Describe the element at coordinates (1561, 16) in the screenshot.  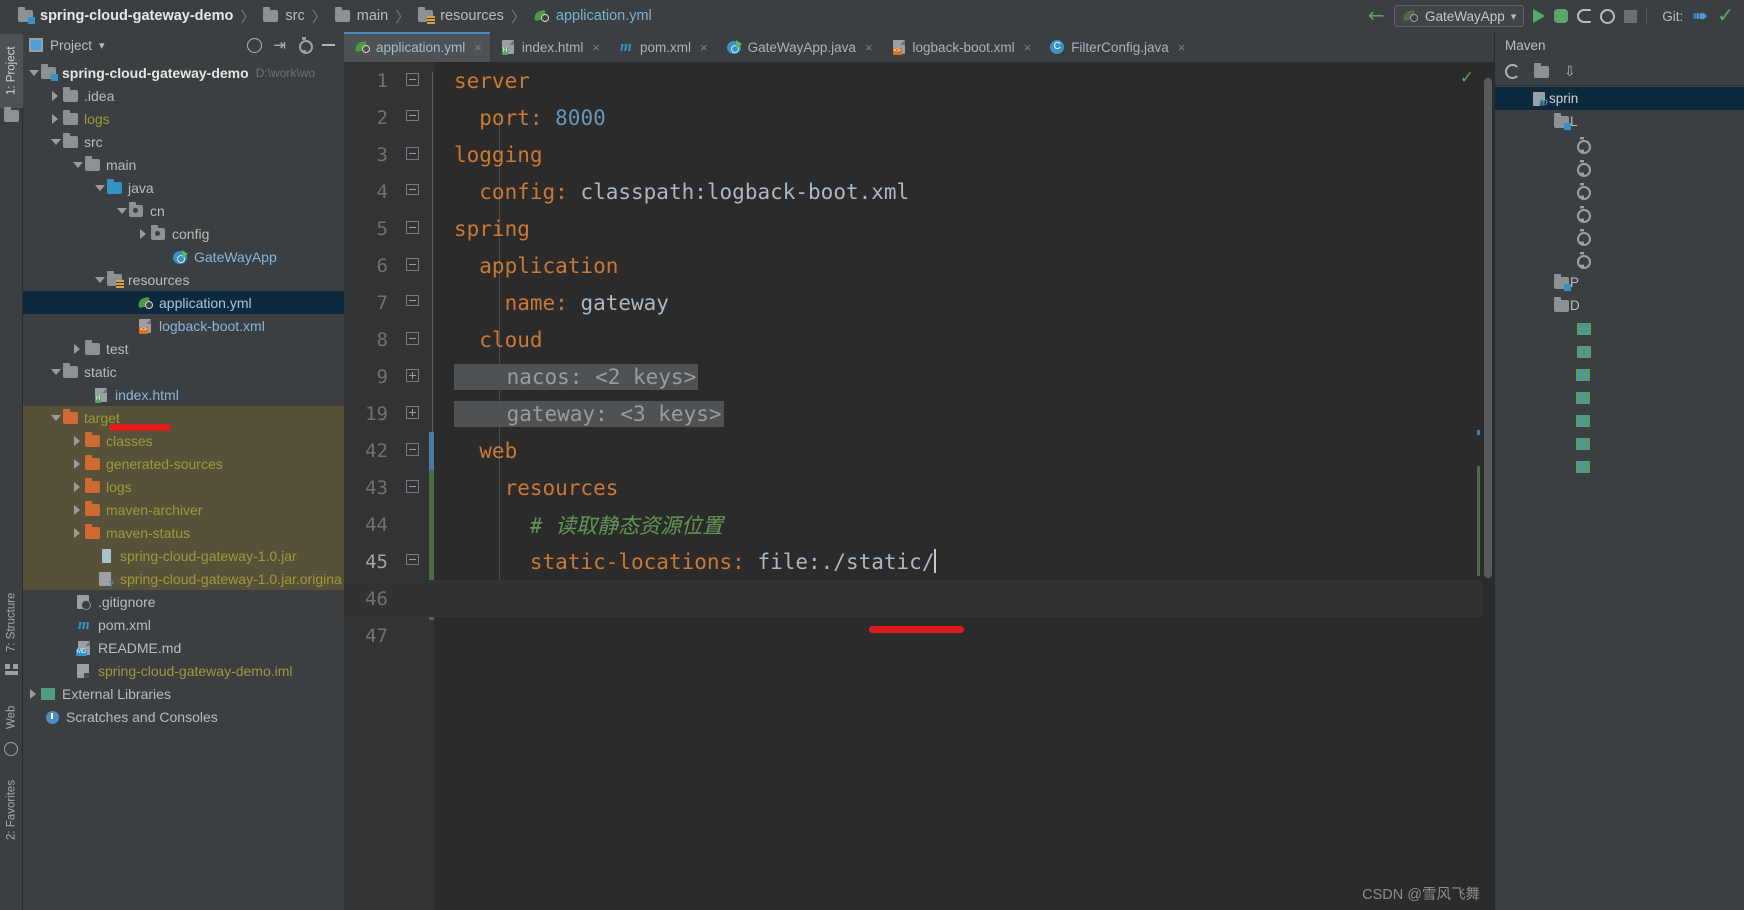
I see `debug-icon` at that location.